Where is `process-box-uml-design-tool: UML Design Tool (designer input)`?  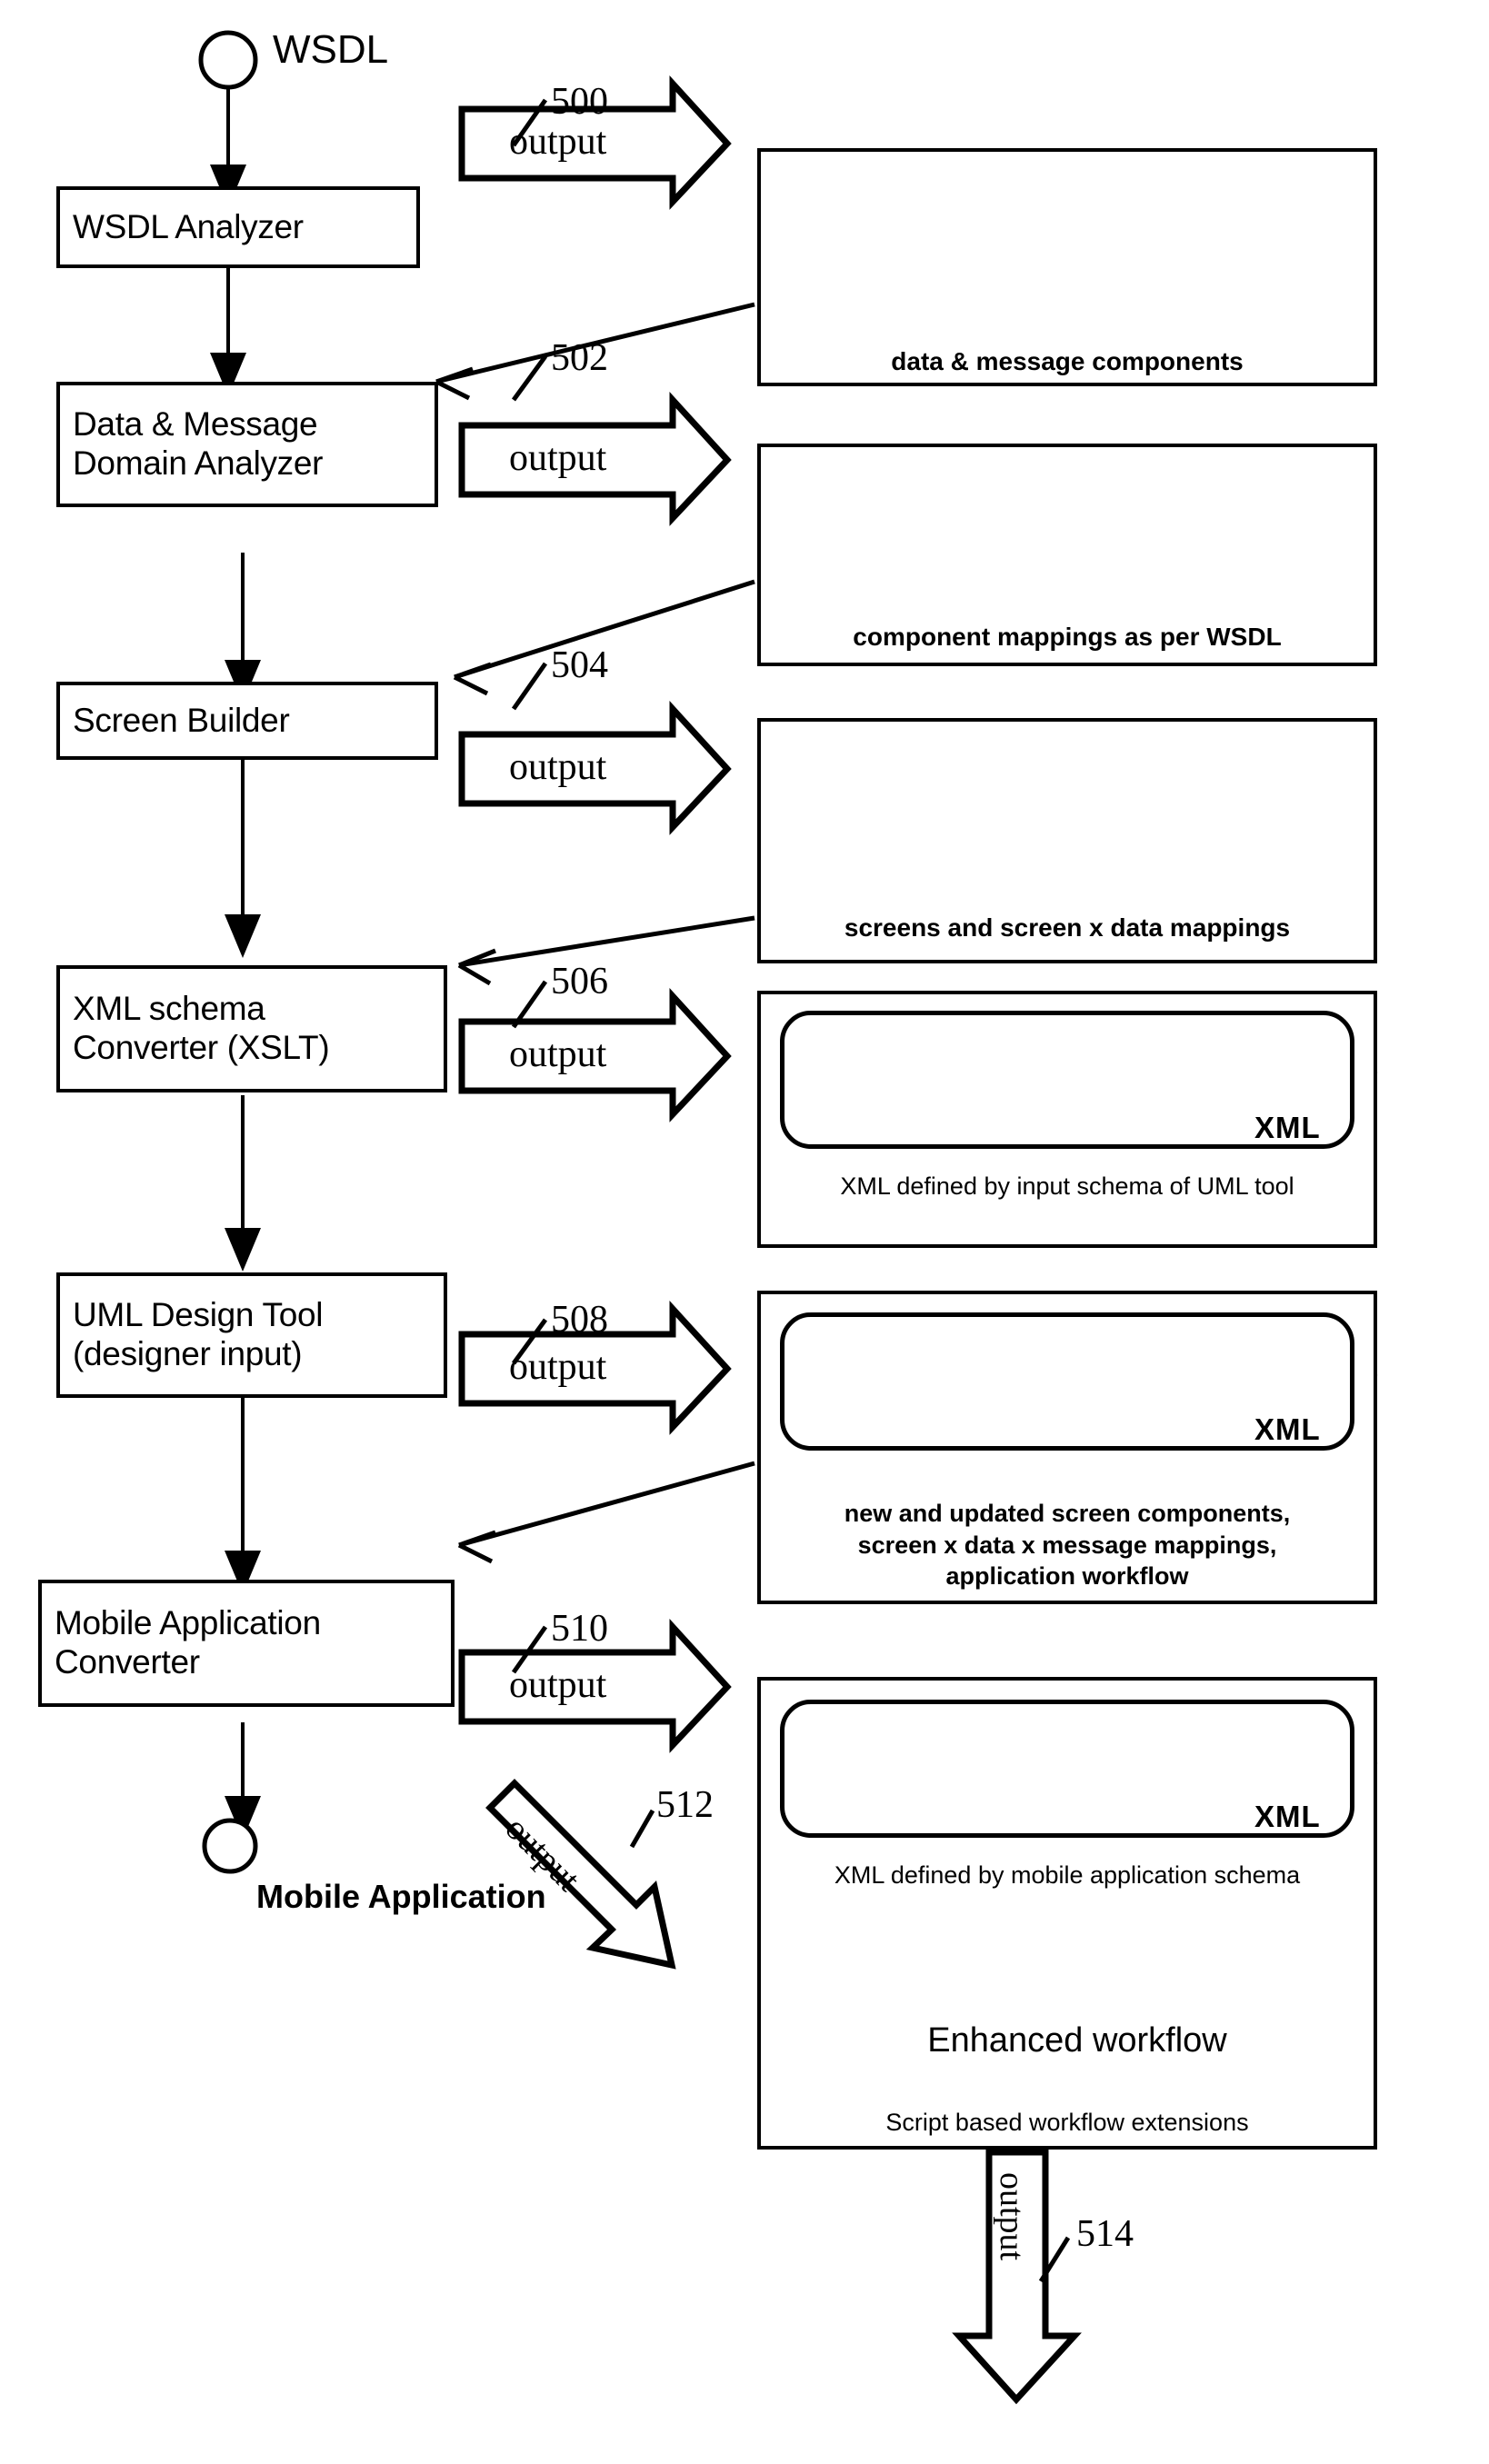
process-box-uml-design-tool: UML Design Tool (designer input) is located at coordinates (252, 1335).